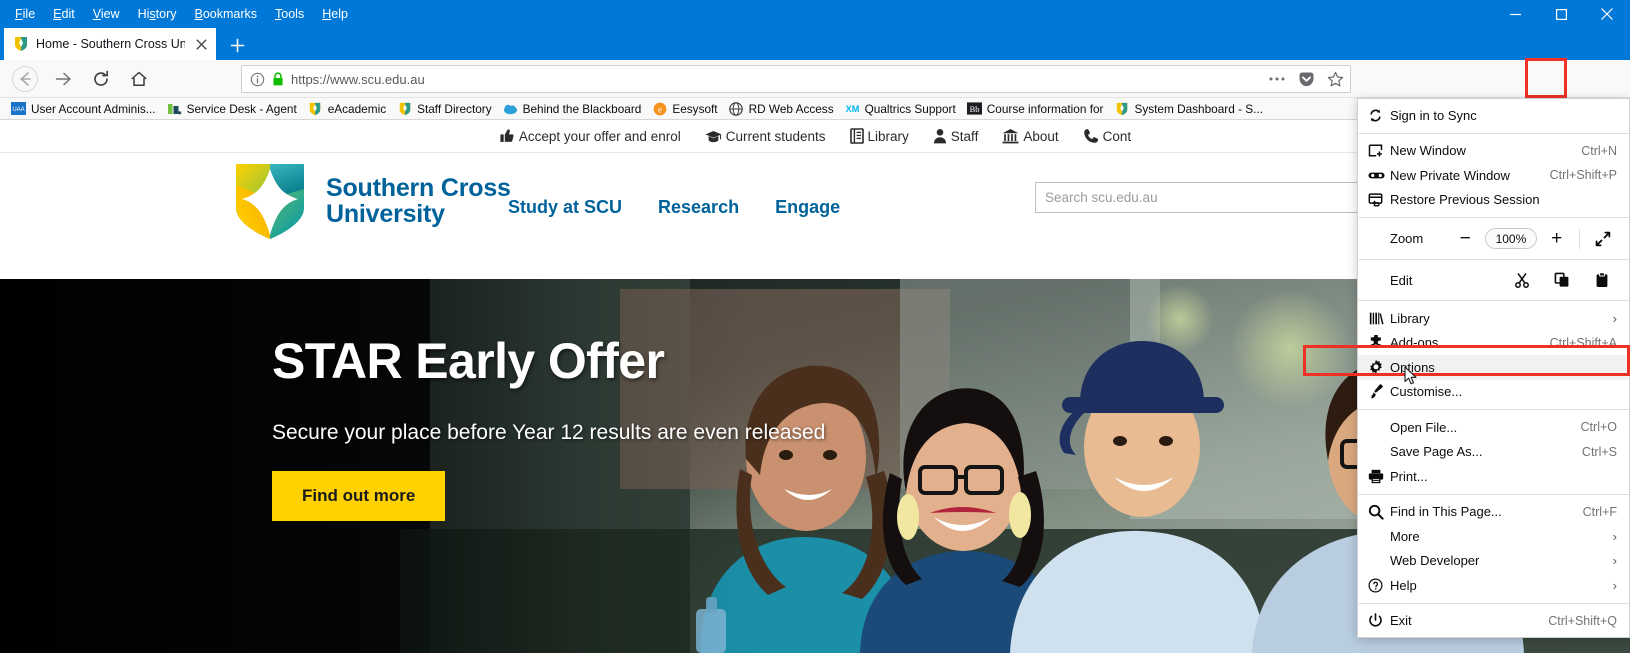 The width and height of the screenshot is (1630, 653). What do you see at coordinates (1580, 238) in the screenshot?
I see `divider` at bounding box center [1580, 238].